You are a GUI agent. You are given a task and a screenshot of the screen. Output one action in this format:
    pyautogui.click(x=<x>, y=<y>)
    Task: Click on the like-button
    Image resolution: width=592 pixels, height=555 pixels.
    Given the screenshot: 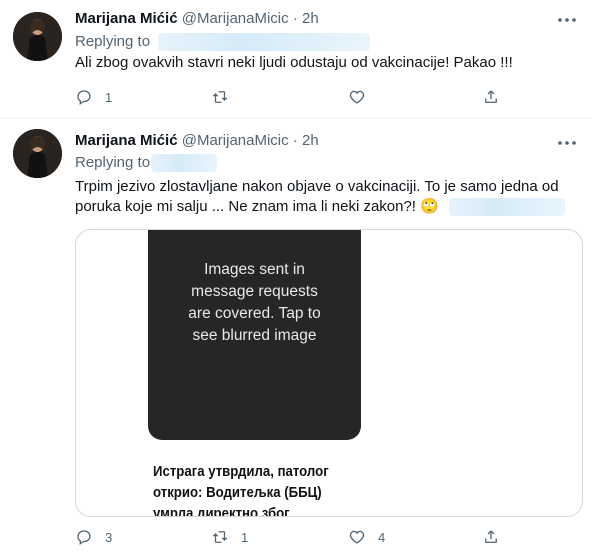 What is the action you would take?
    pyautogui.click(x=363, y=97)
    